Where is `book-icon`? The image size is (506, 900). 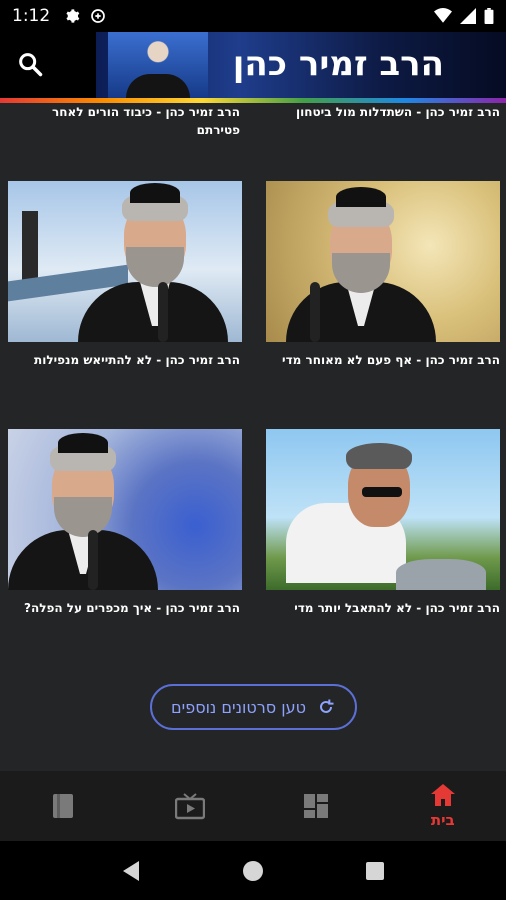 book-icon is located at coordinates (63, 806).